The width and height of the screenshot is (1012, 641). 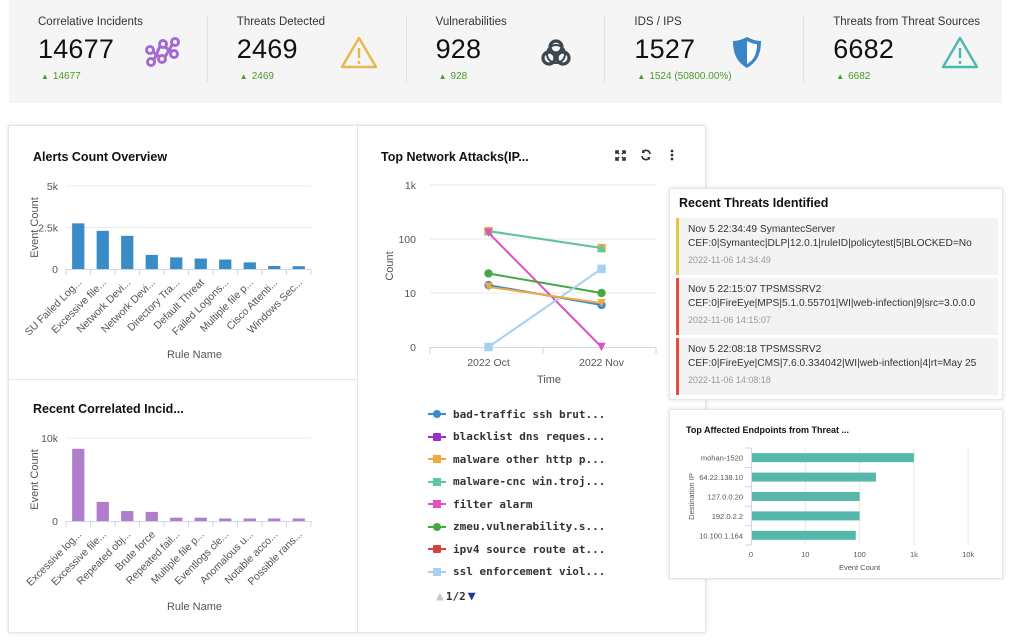 I want to click on kpi-delta: ▲ 14677, so click(x=122, y=76).